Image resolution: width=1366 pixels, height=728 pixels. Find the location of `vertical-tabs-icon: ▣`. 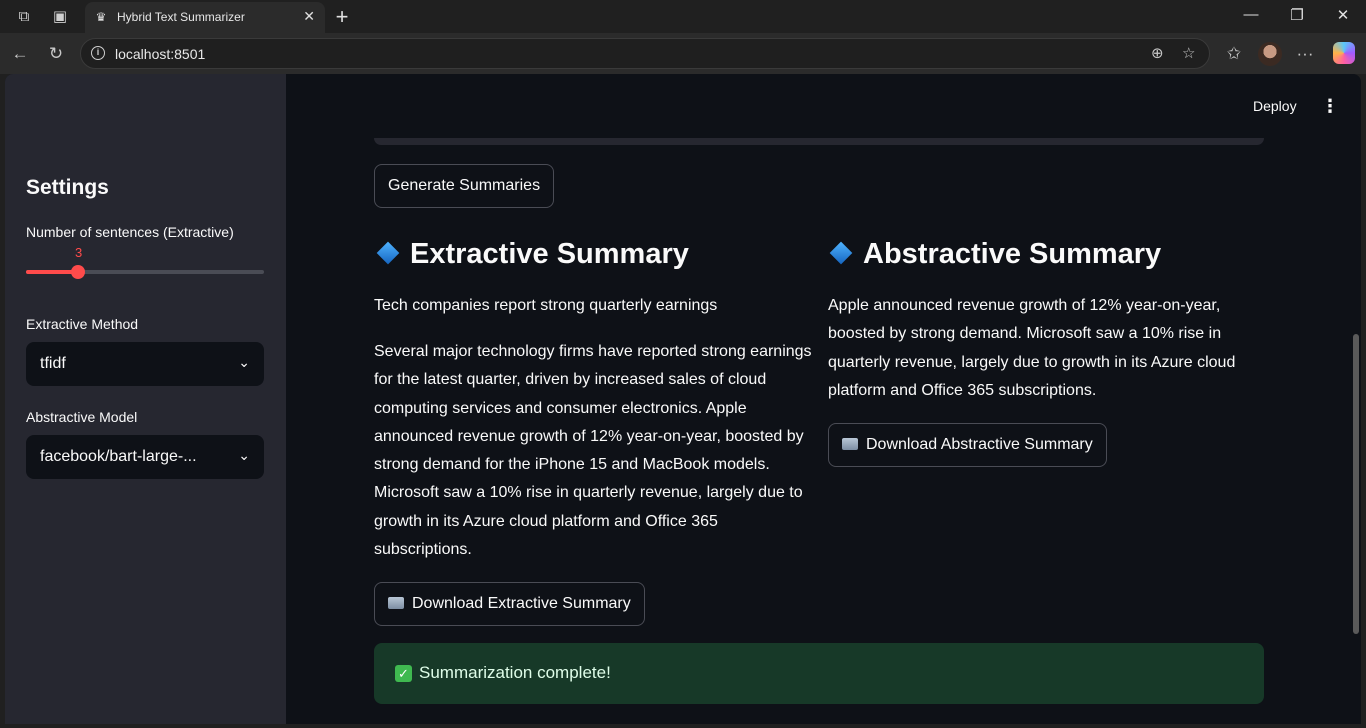

vertical-tabs-icon: ▣ is located at coordinates (60, 17).